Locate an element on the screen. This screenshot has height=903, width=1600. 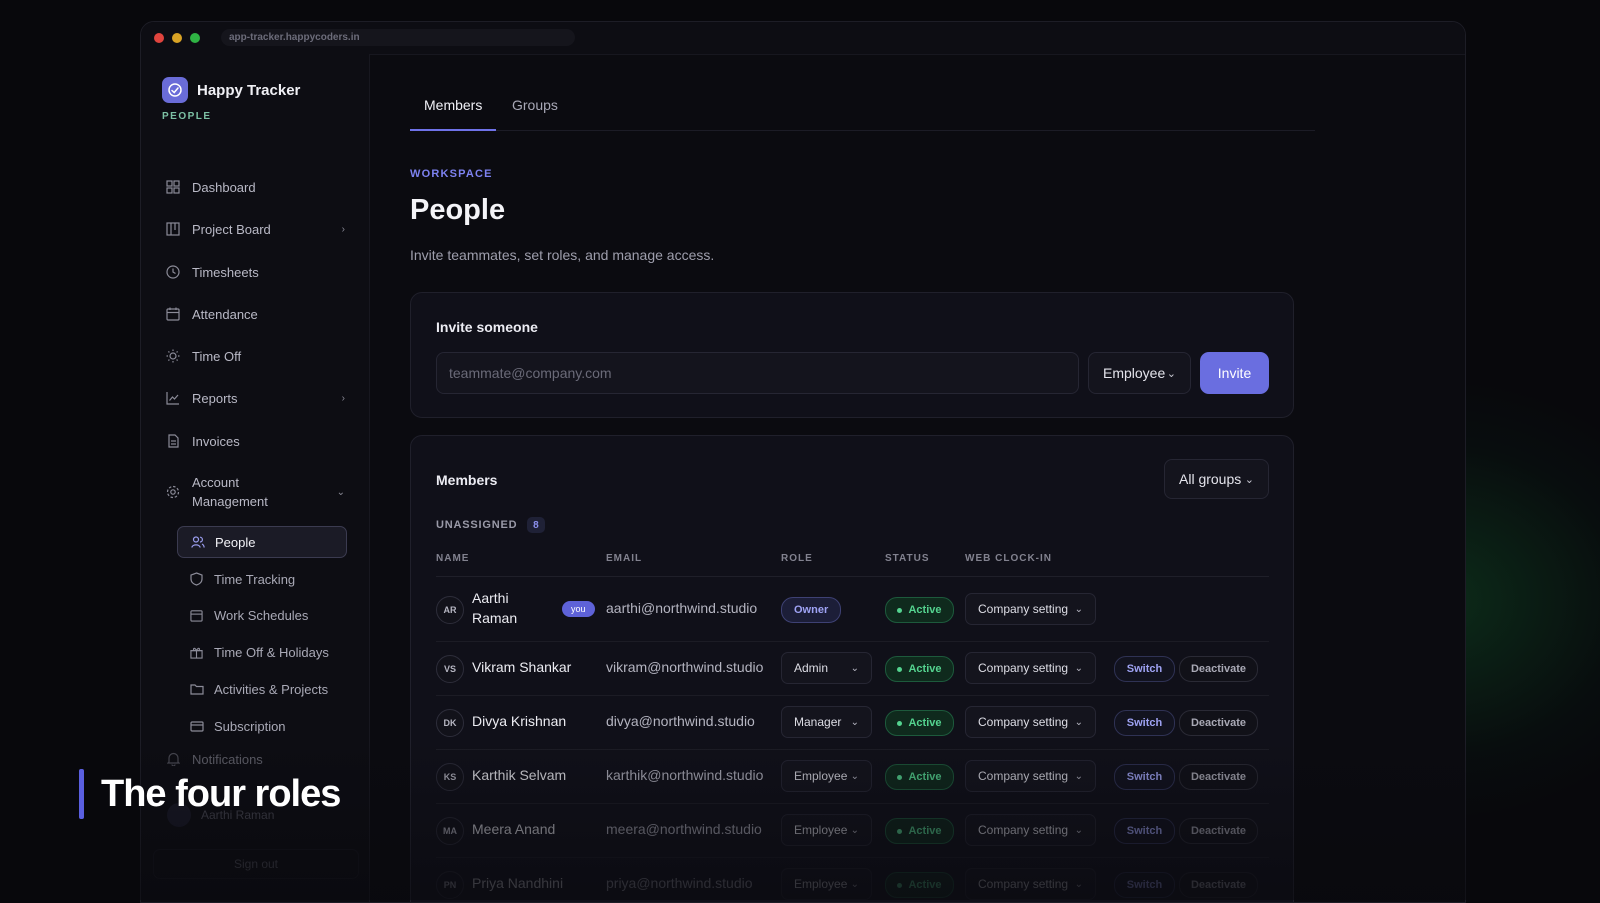
sign-out-button: Sign out is located at coordinates (256, 864).